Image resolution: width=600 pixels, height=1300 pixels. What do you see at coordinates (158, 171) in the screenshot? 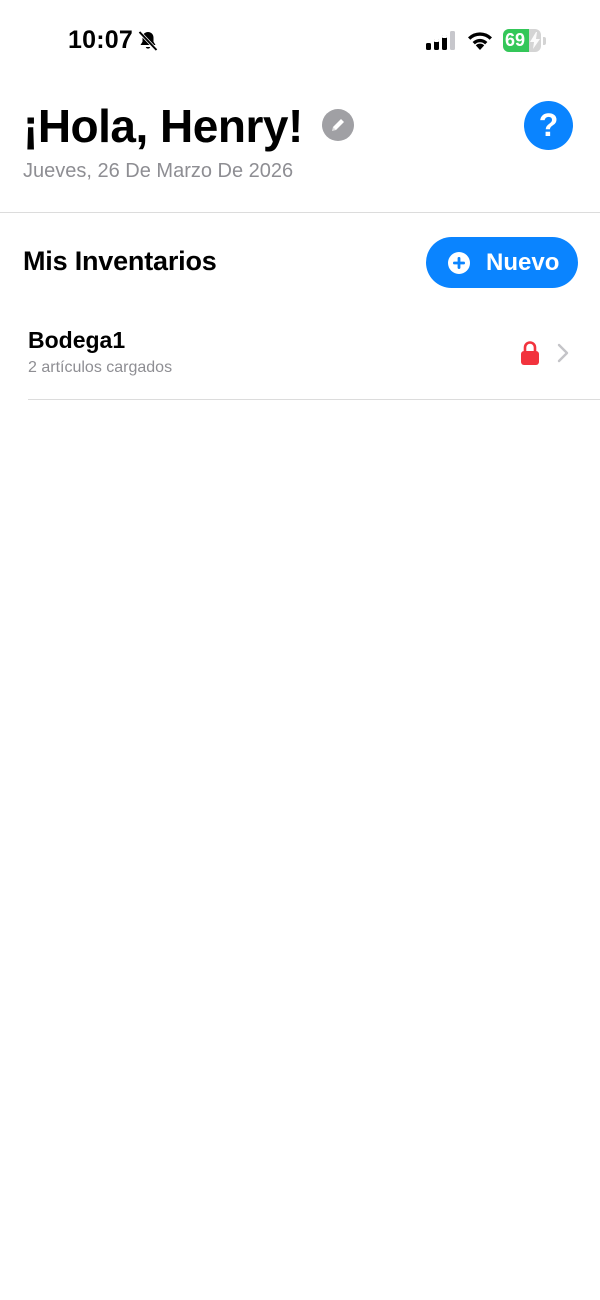
I see `current-date: Jueves, 26 De Marzo De 2026` at bounding box center [158, 171].